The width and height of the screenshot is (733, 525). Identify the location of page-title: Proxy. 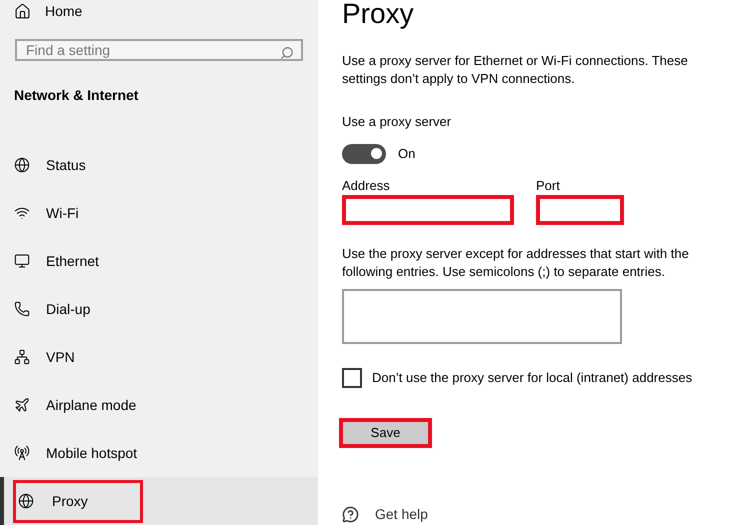
(378, 15).